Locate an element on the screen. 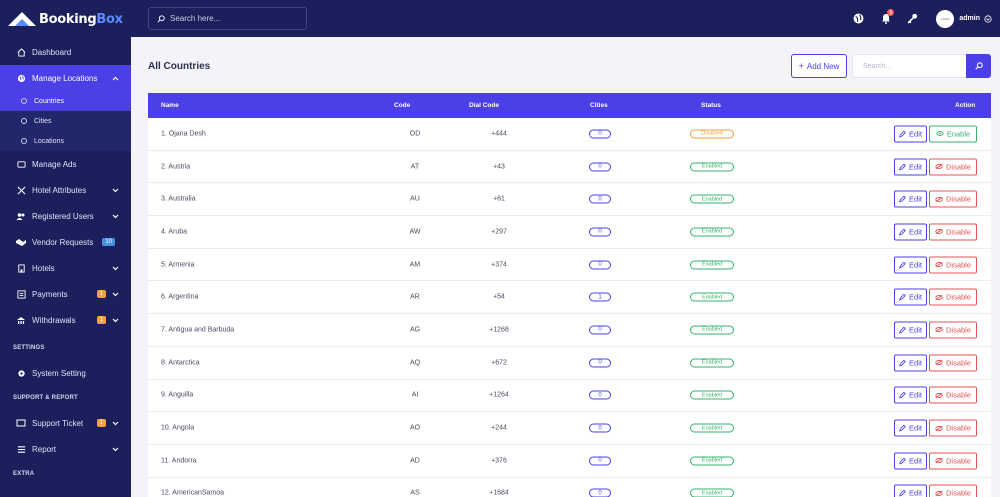 The width and height of the screenshot is (1000, 497). ads-icon is located at coordinates (21, 164).